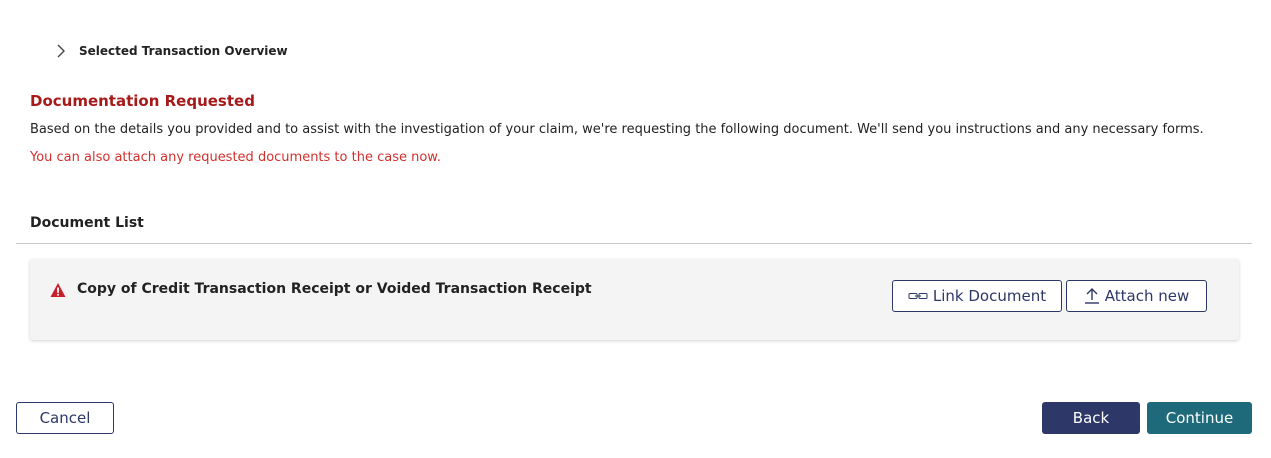  What do you see at coordinates (1199, 418) in the screenshot?
I see `continue-button: Continue` at bounding box center [1199, 418].